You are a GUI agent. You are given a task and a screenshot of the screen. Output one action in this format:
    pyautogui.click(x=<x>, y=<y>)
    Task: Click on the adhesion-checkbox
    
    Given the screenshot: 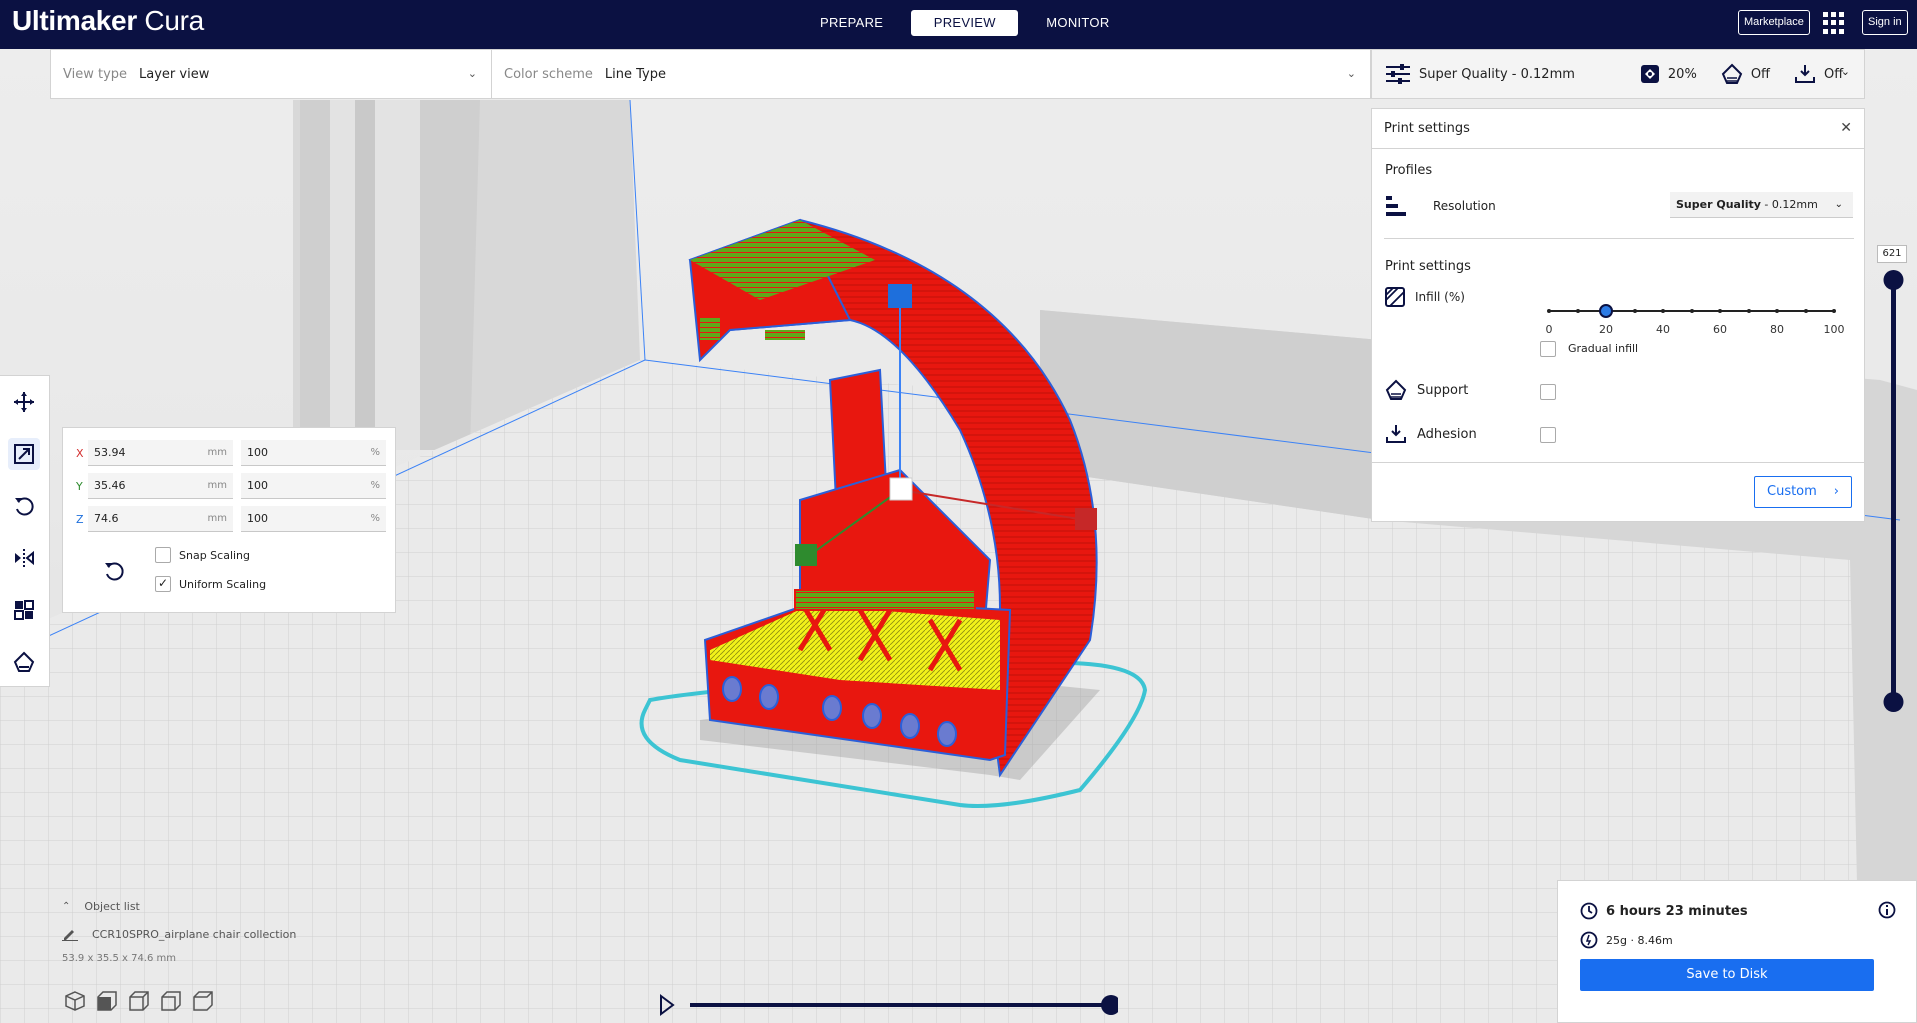 What is the action you would take?
    pyautogui.click(x=1548, y=435)
    